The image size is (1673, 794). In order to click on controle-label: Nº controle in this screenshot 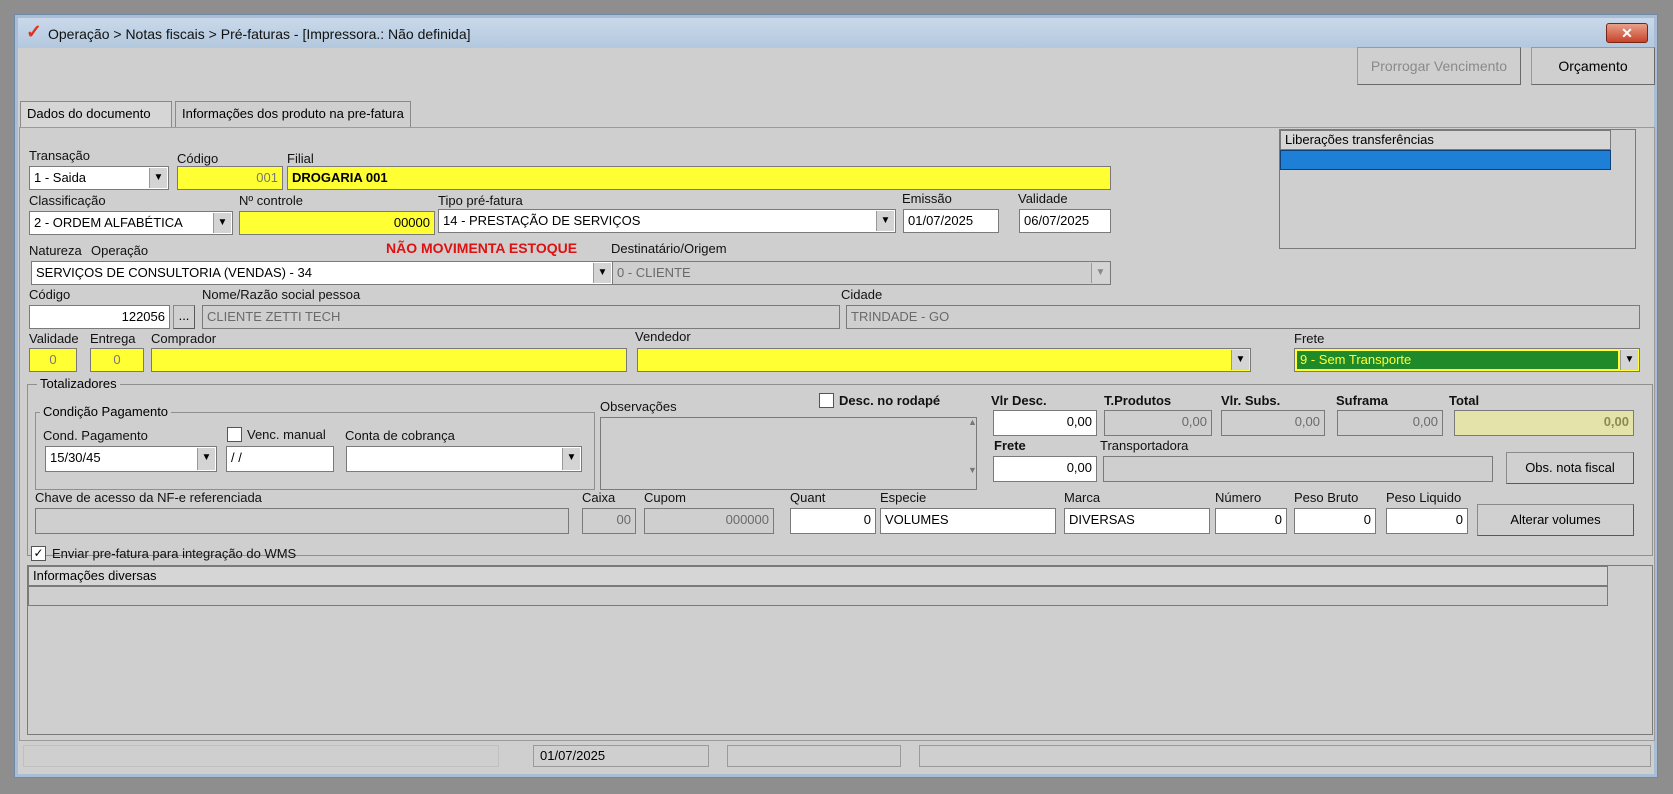, I will do `click(271, 200)`.